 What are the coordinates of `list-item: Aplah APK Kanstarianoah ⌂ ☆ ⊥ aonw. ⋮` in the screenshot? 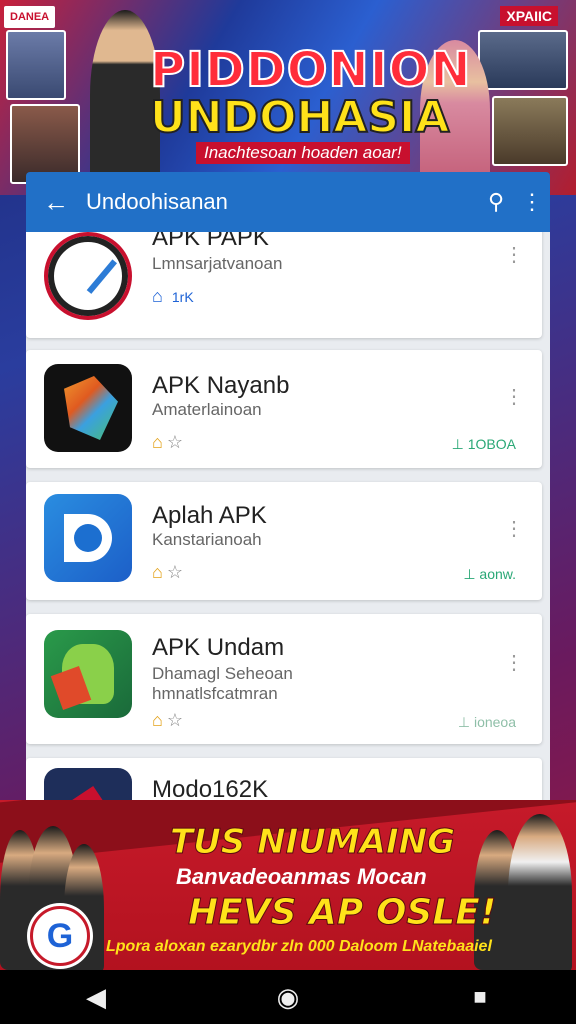 It's located at (284, 541).